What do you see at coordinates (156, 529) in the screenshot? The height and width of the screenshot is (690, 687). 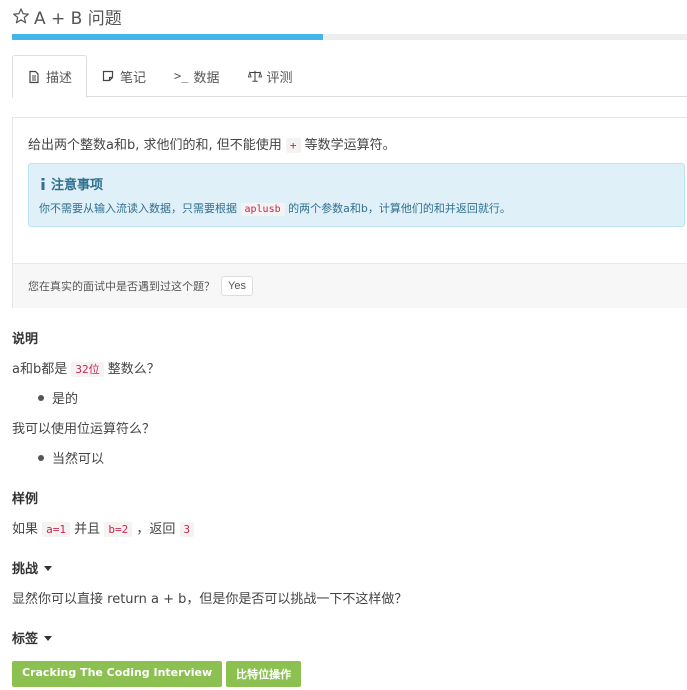 I see `text: ，返回` at bounding box center [156, 529].